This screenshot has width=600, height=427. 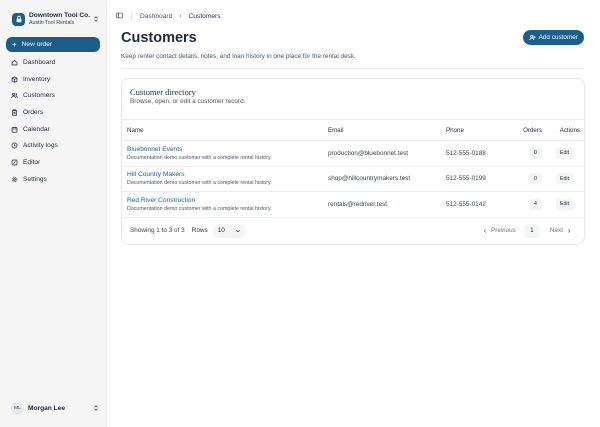 I want to click on sidebar-item-label: Activity logs, so click(x=40, y=146).